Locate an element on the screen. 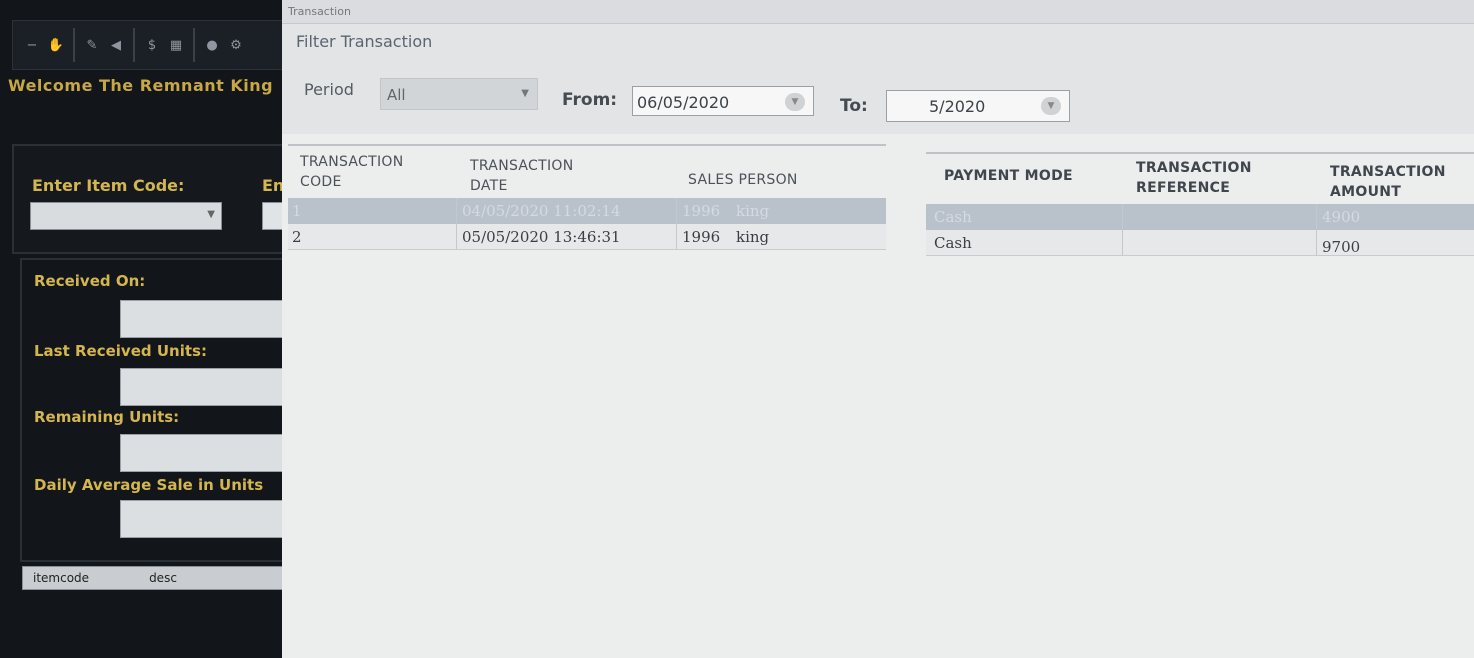  column-header-transaction-code: TRANSACTION CODE is located at coordinates (352, 172).